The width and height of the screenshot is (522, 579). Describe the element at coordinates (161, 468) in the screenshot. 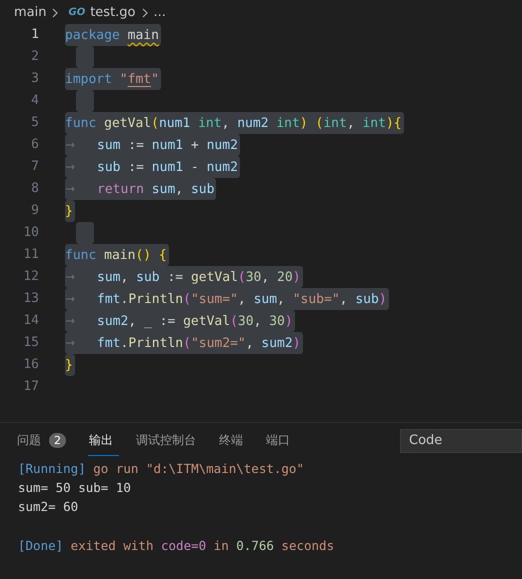

I see `output-line: [Running] go run "d:\ITM\main\test.go"` at that location.